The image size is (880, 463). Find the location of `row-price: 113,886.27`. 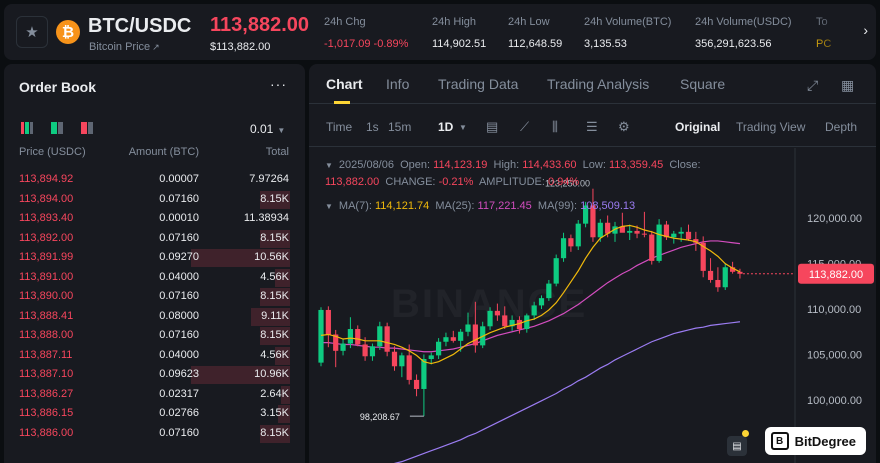

row-price: 113,886.27 is located at coordinates (46, 393).